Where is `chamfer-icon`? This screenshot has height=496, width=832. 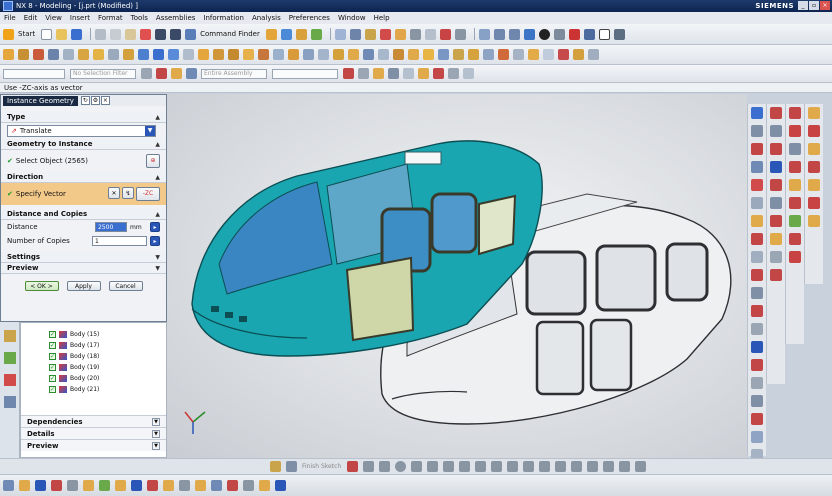
chamfer-icon is located at coordinates (433, 466).